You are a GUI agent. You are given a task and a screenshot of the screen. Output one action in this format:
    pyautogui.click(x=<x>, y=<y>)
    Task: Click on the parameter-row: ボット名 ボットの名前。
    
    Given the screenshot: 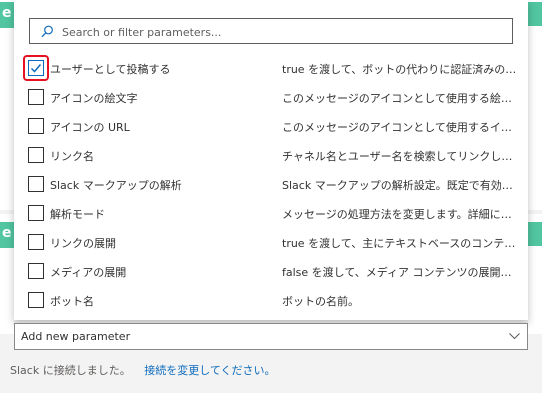 What is the action you would take?
    pyautogui.click(x=271, y=301)
    